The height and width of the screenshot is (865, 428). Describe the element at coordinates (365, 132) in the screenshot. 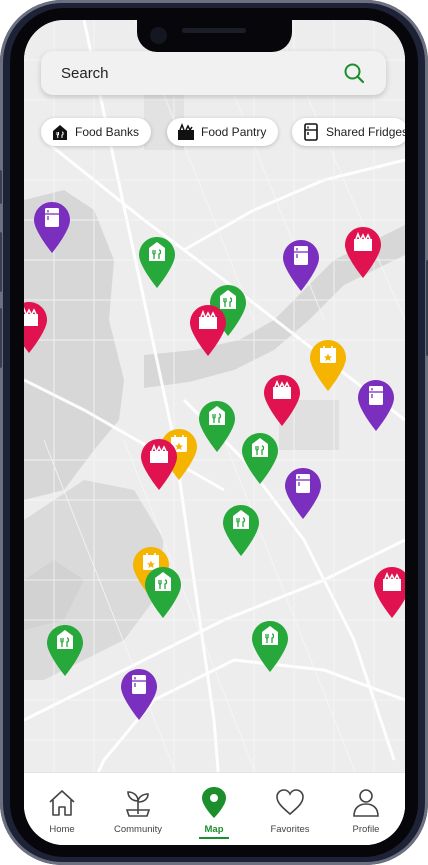

I see `filter-label: Shared Fridges` at that location.